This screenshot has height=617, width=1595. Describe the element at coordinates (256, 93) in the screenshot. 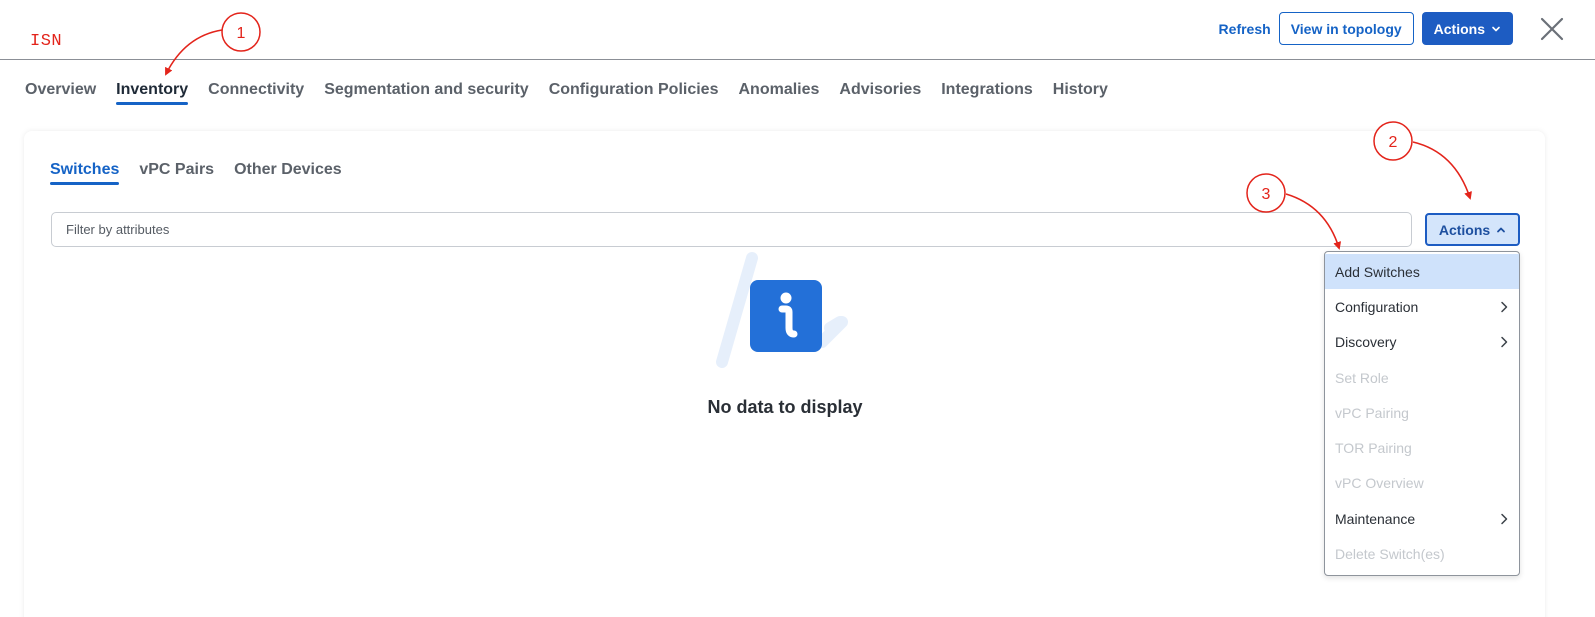

I see `tab-connectivity: Connectivity` at that location.